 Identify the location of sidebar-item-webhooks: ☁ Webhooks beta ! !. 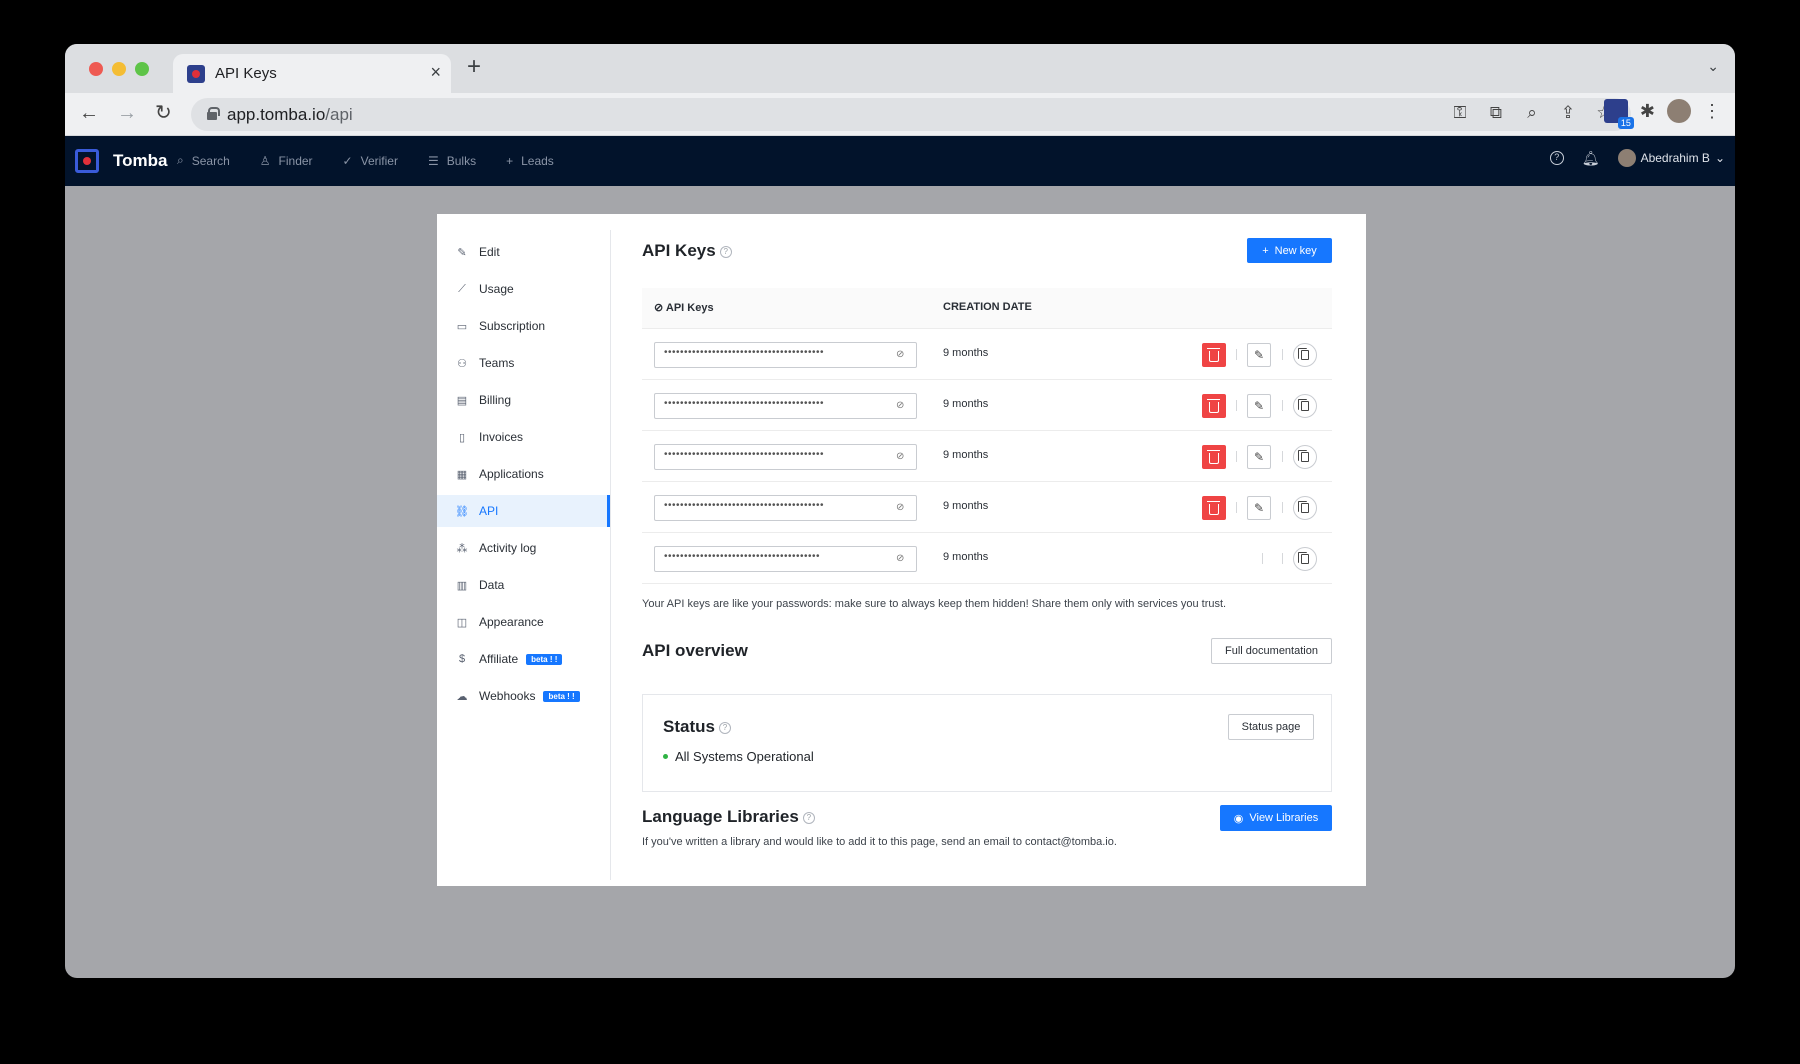
(523, 696).